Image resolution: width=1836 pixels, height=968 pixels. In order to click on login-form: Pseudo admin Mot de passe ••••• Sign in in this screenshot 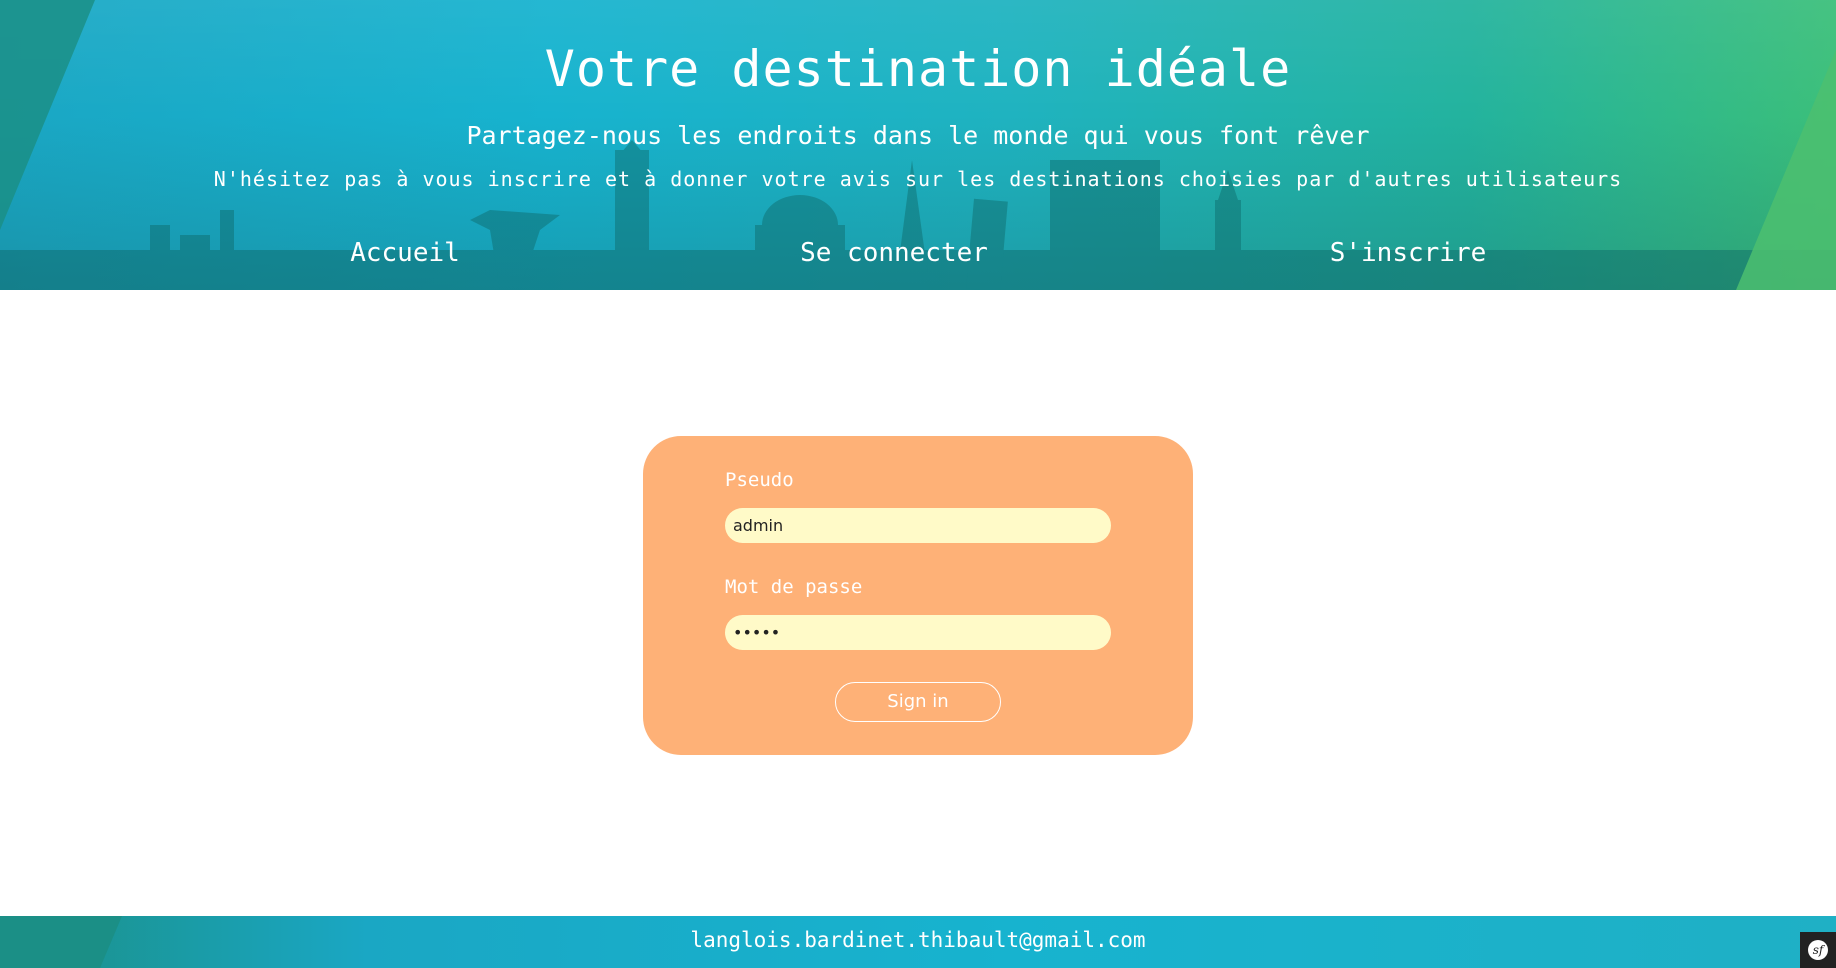, I will do `click(918, 595)`.